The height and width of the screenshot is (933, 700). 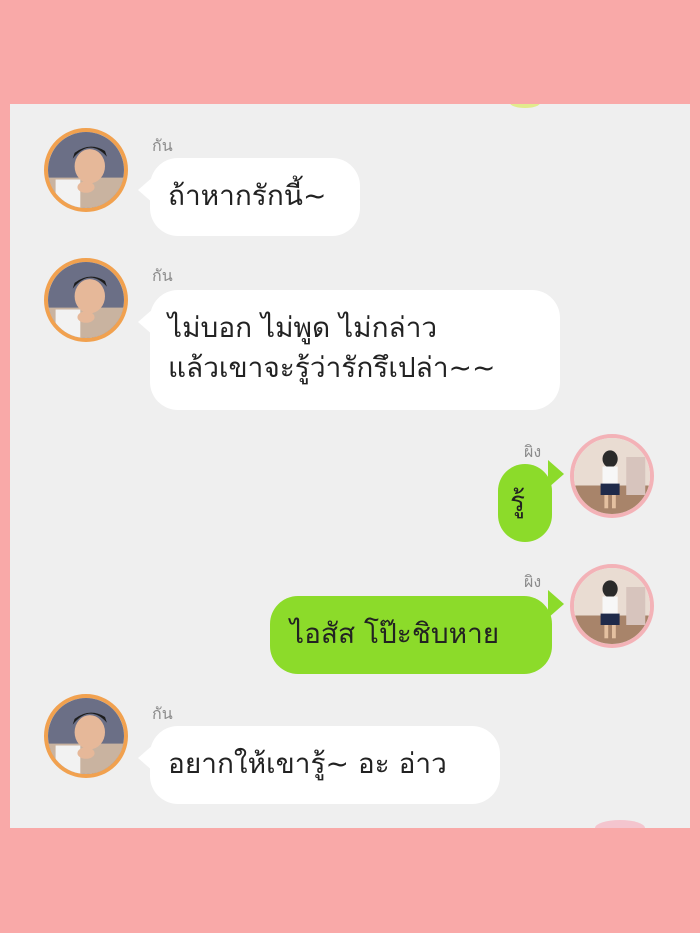 I want to click on message-bubble: อยากให้เขารู้~ อะ อ่าว, so click(x=325, y=765).